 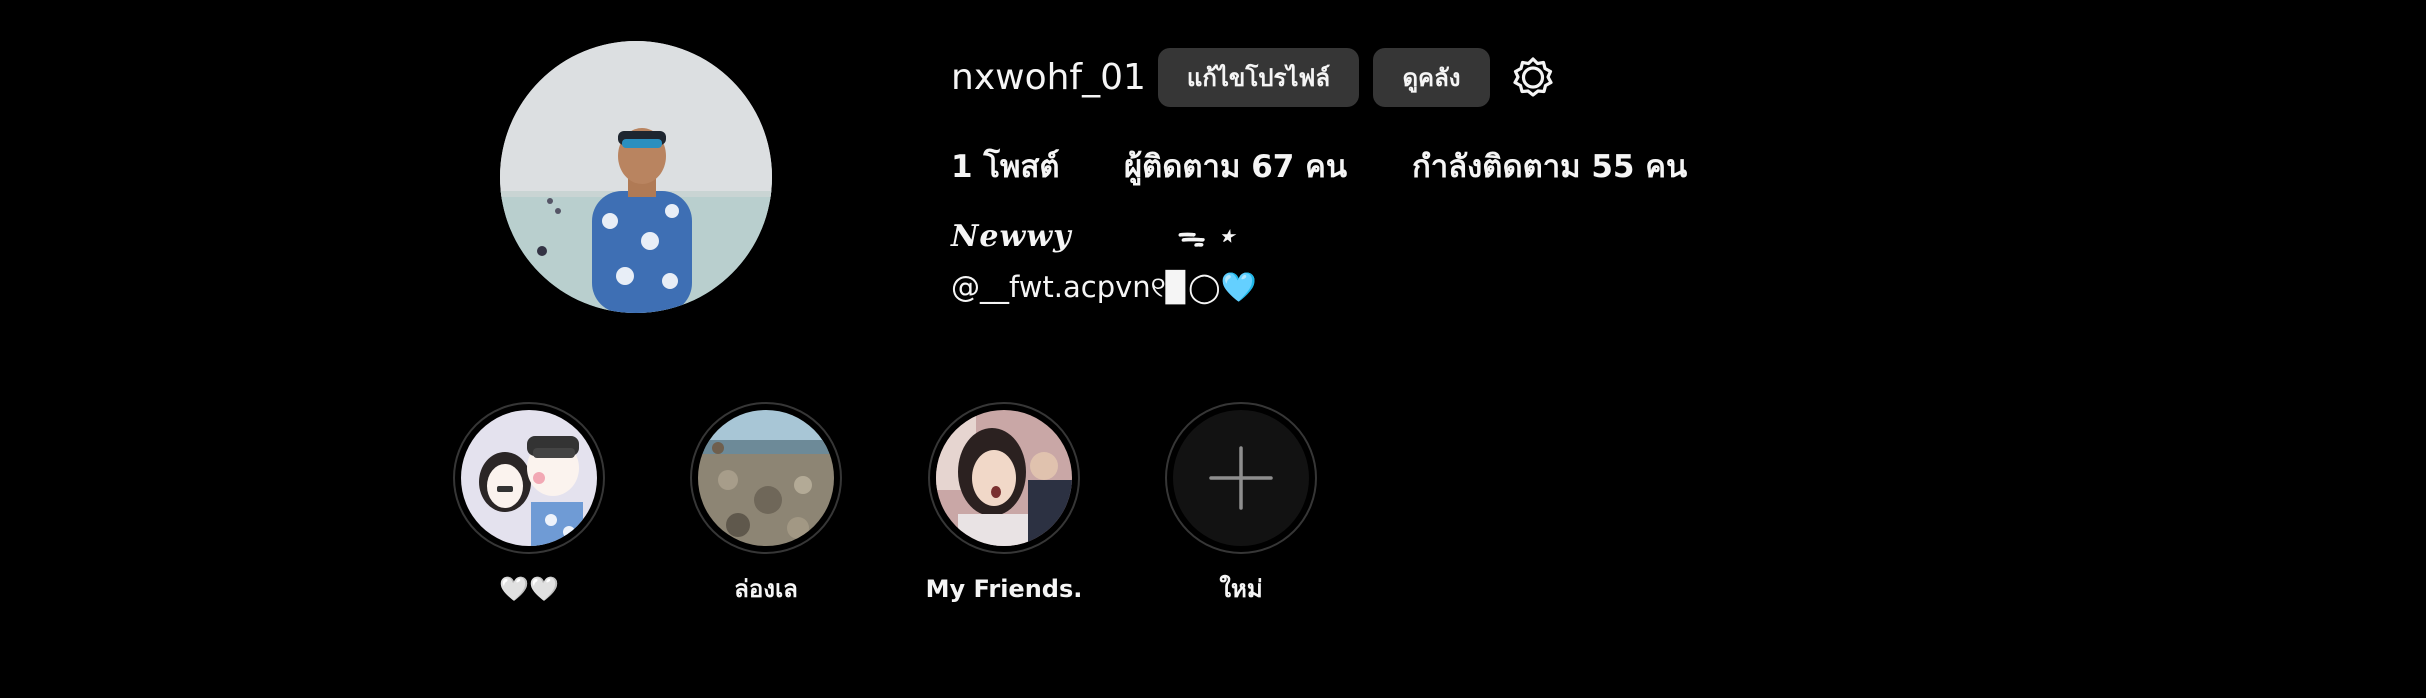 I want to click on highlight-label: My Friends., so click(x=1004, y=589).